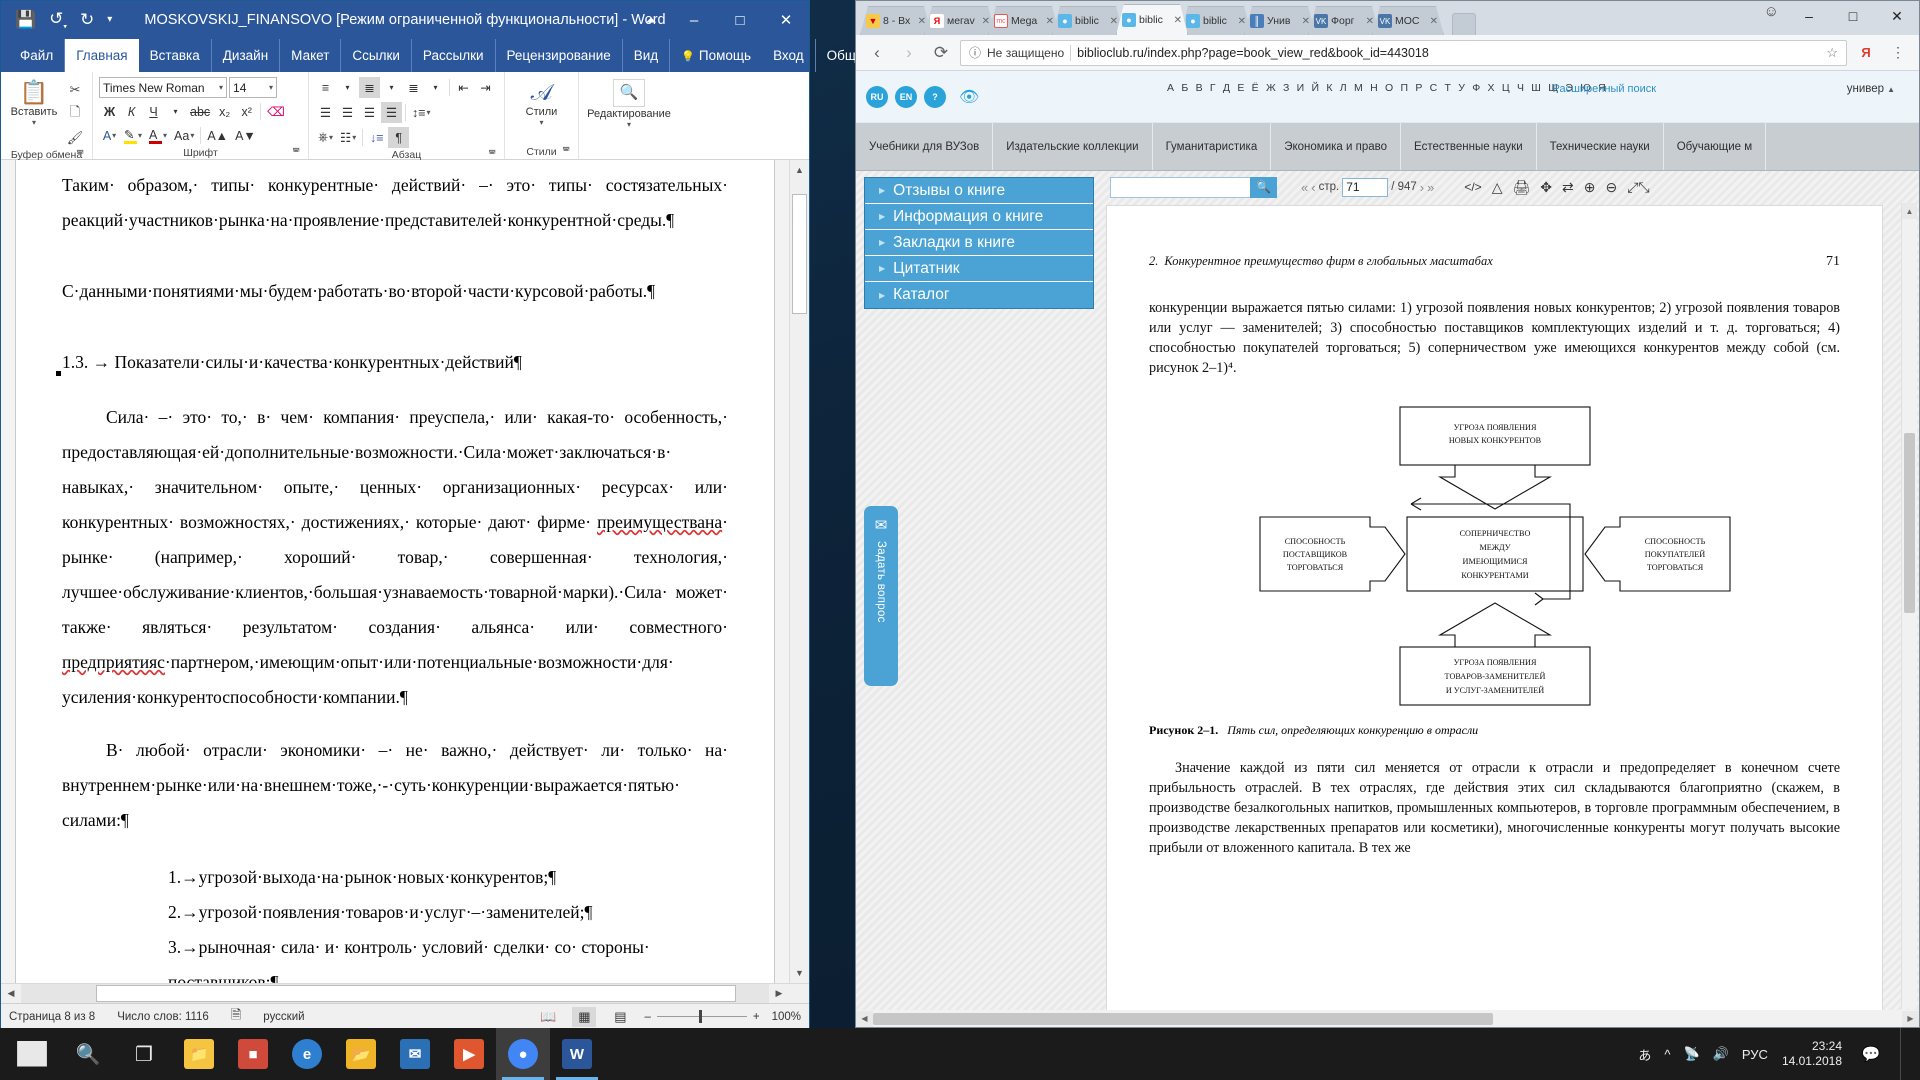 This screenshot has width=1920, height=1080. What do you see at coordinates (175, 111) in the screenshot?
I see `underline-dropdown-icon: ▾` at bounding box center [175, 111].